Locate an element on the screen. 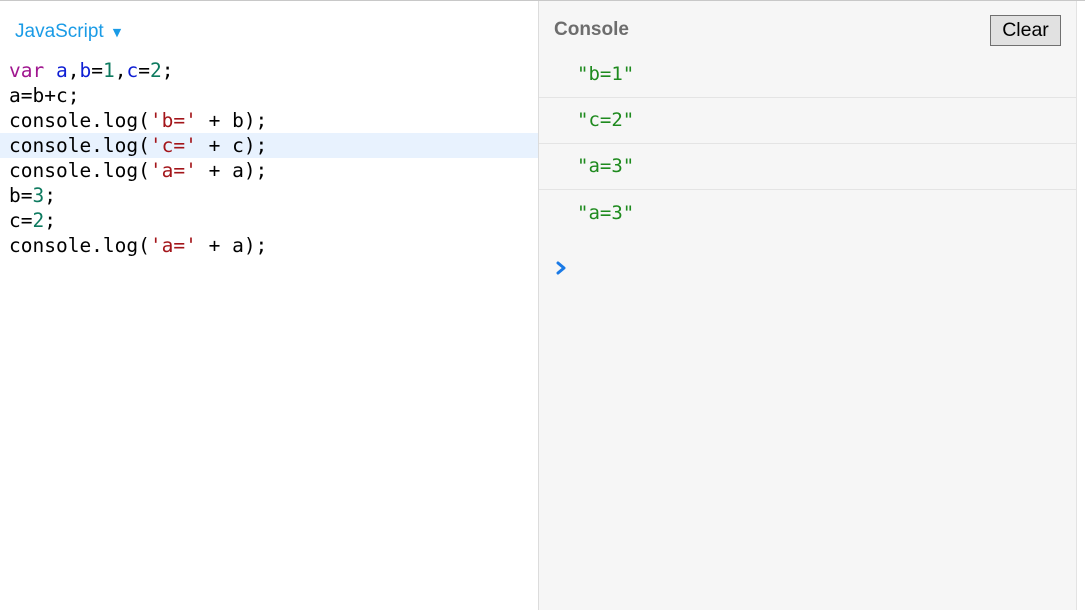  console-log-list: "b=1" "c=2" "a=3" "a=3" is located at coordinates (807, 144).